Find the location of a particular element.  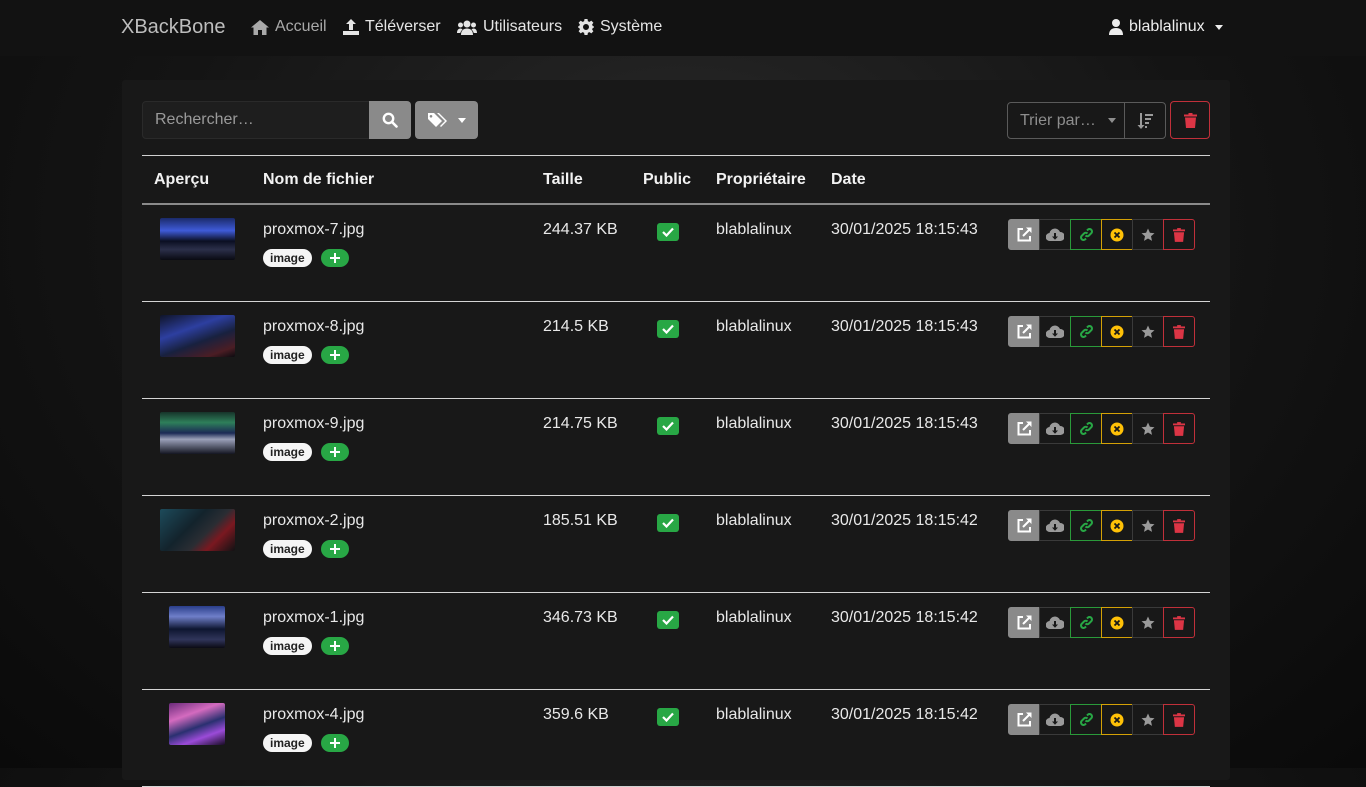

file-name: proxmox-8.jpg is located at coordinates (313, 327).